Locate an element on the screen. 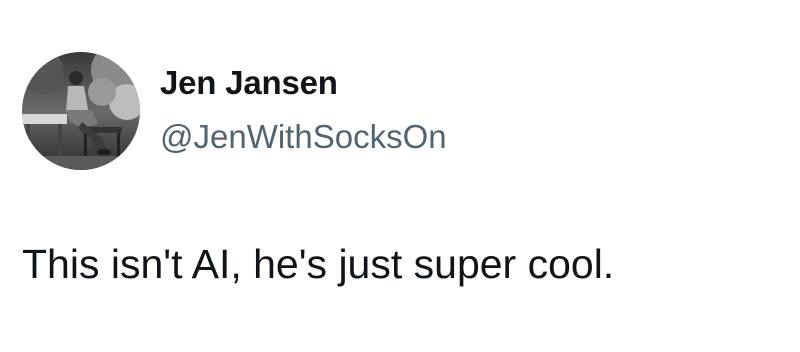 The image size is (800, 352). author-display-name: Jen Jansen is located at coordinates (249, 82).